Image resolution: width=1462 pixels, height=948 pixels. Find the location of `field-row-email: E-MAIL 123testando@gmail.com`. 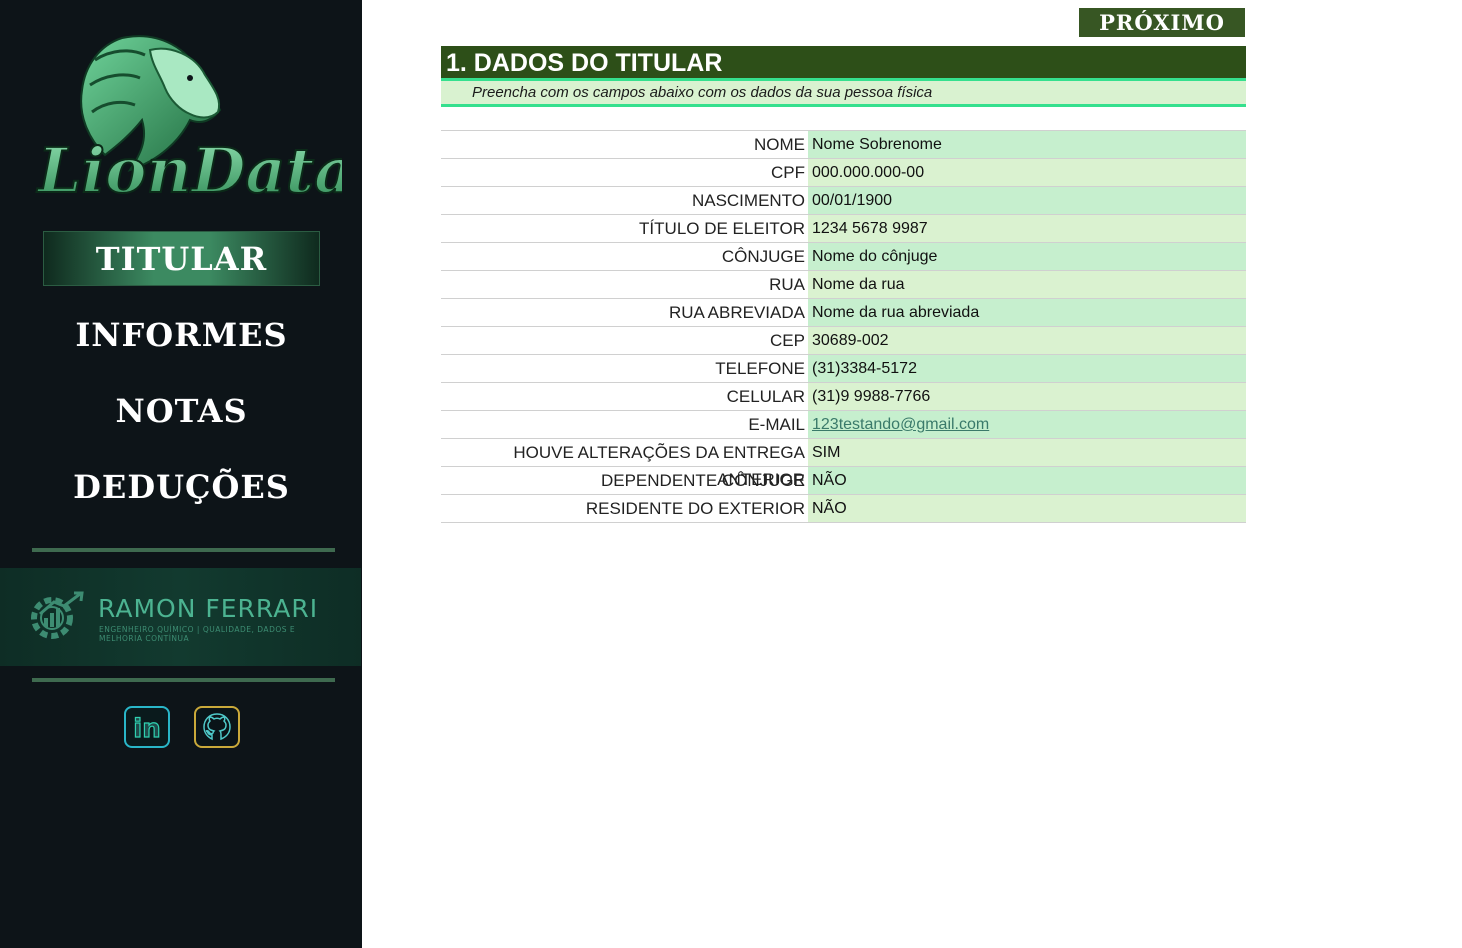

field-row-email: E-MAIL 123testando@gmail.com is located at coordinates (843, 424).